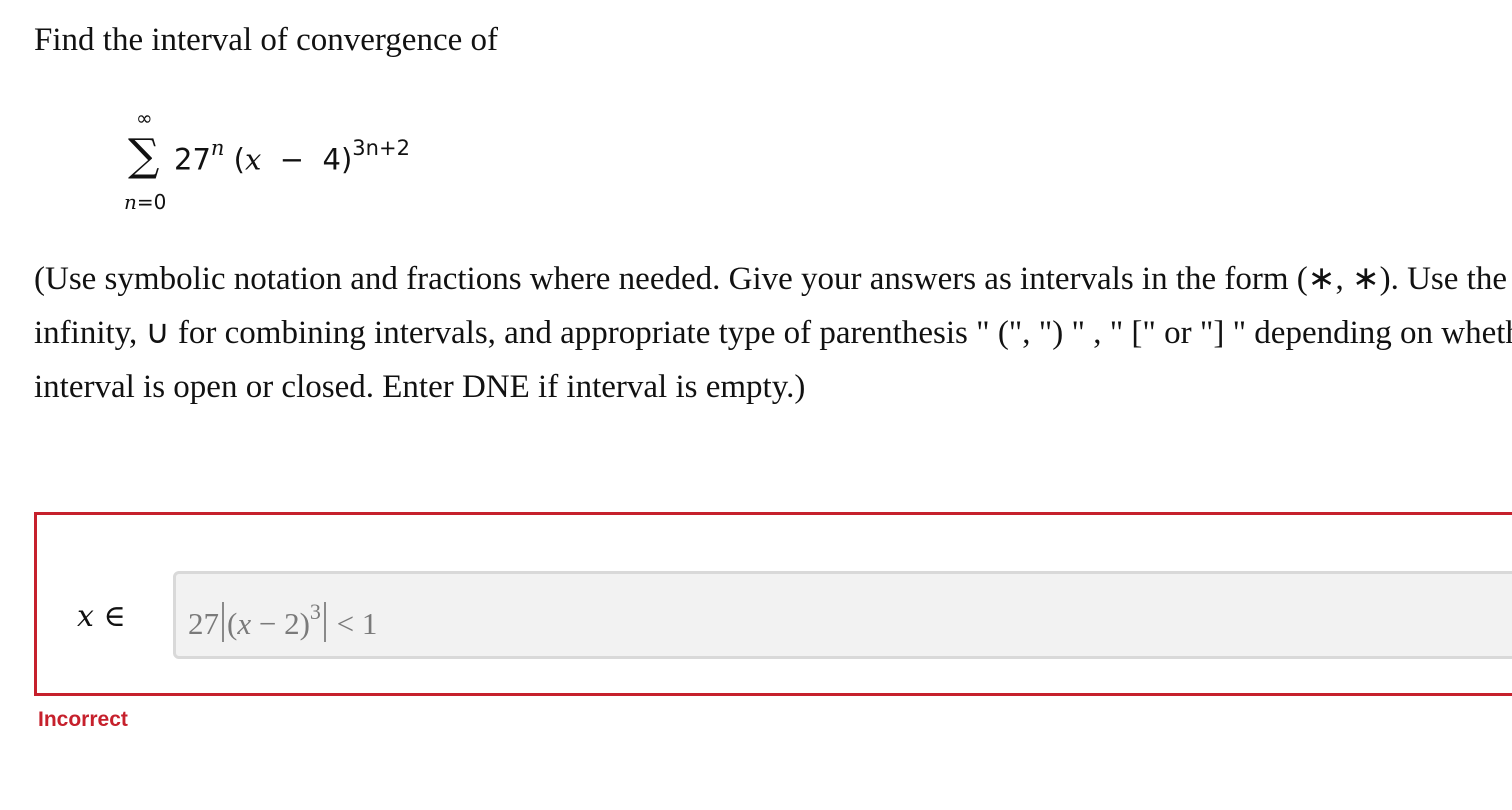 Image resolution: width=1512 pixels, height=810 pixels. I want to click on sum-lower-limit: n=0, so click(145, 202).